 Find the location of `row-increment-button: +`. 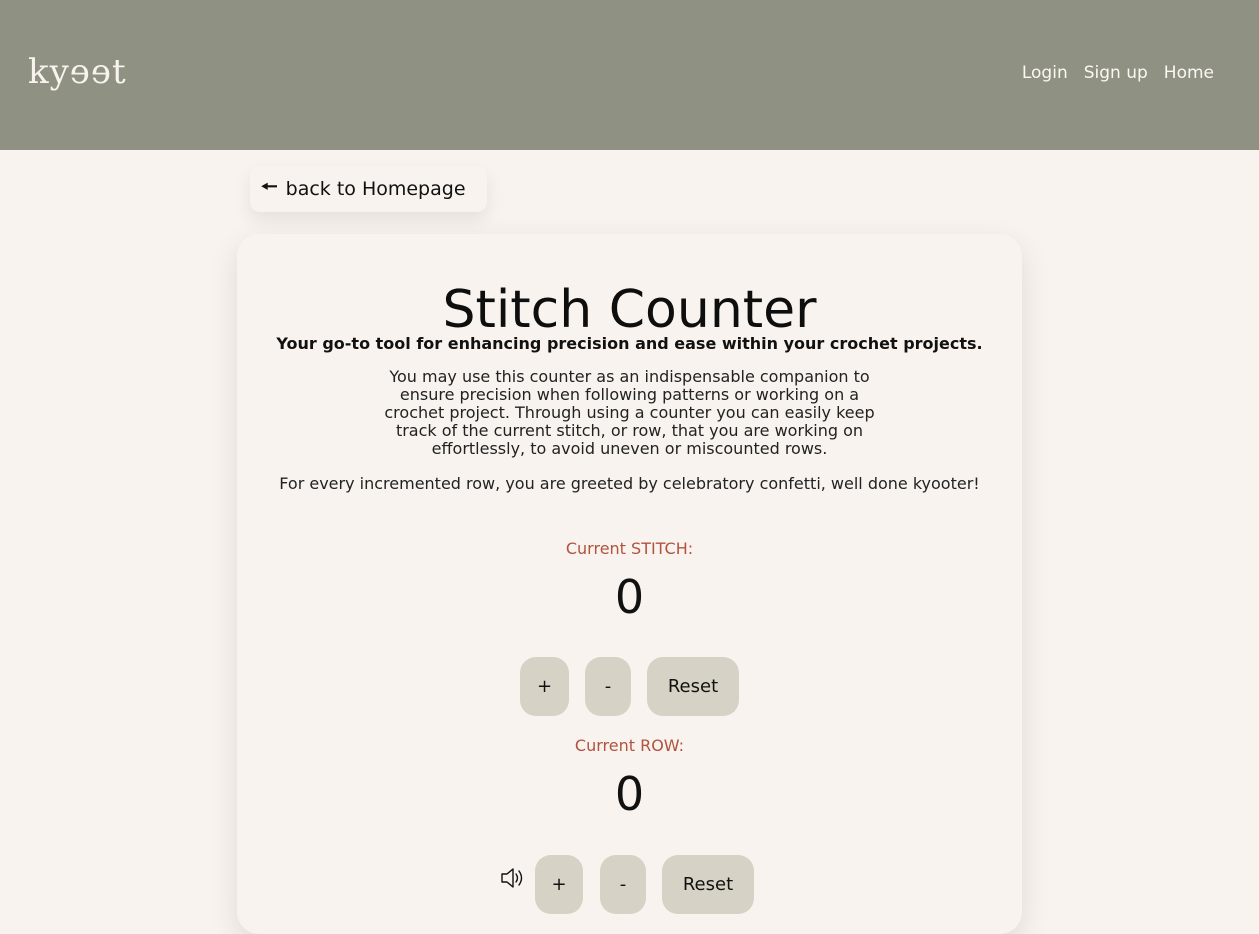

row-increment-button: + is located at coordinates (559, 884).